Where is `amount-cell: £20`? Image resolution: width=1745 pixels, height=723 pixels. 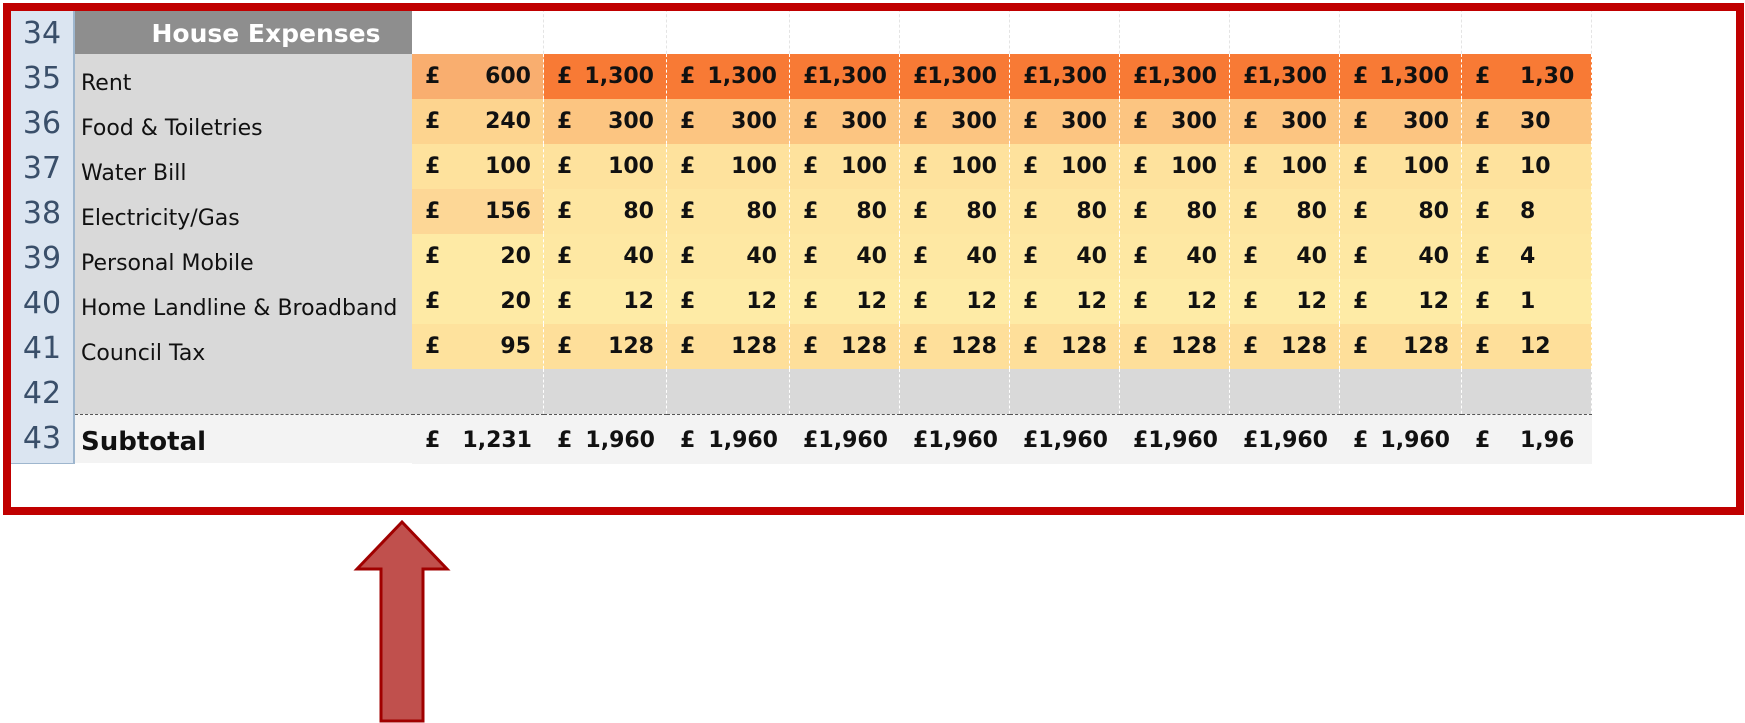
amount-cell: £20 is located at coordinates (478, 304).